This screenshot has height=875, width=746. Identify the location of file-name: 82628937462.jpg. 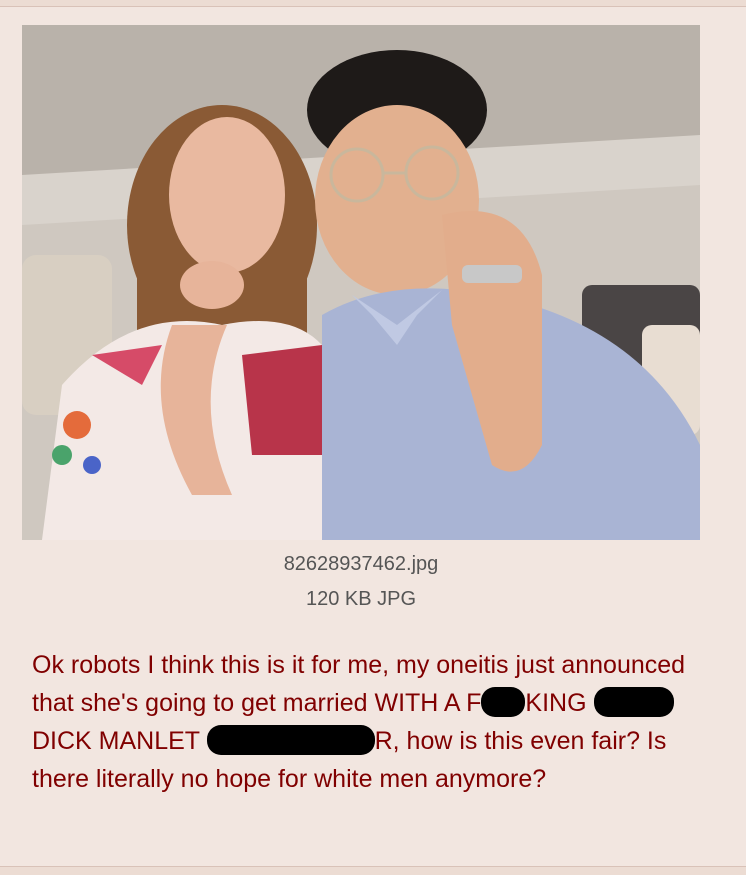
(361, 564).